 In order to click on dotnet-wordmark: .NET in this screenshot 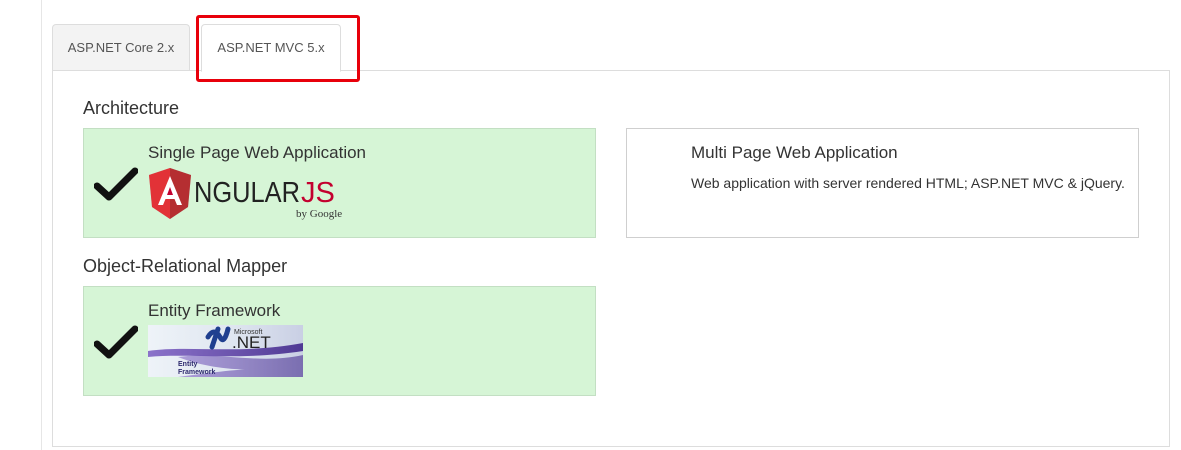, I will do `click(251, 342)`.